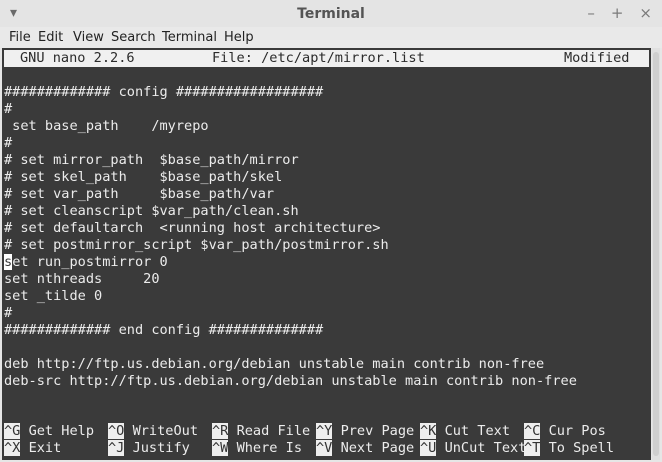 The width and height of the screenshot is (662, 462). I want to click on shortcut-key: ^Y, so click(324, 431).